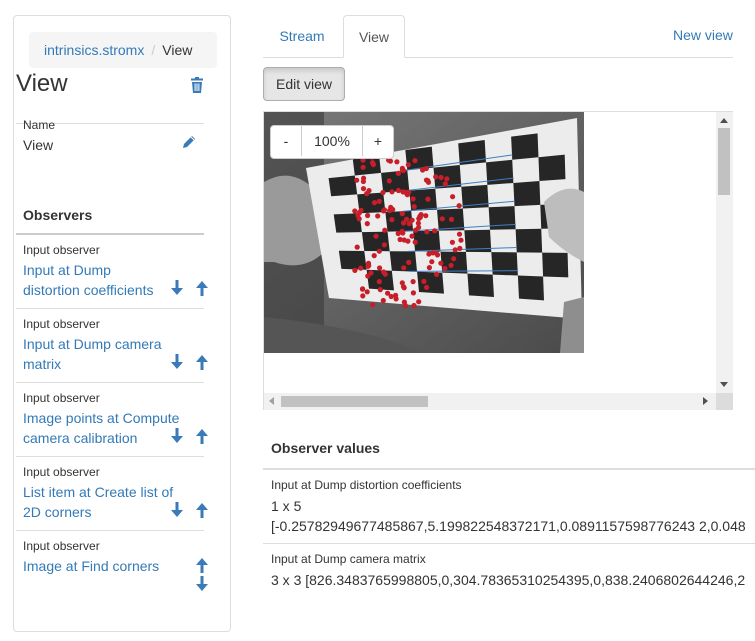 This screenshot has height=641, width=755. What do you see at coordinates (366, 485) in the screenshot?
I see `observer-value-label: Input at Dump distortion coefficients` at bounding box center [366, 485].